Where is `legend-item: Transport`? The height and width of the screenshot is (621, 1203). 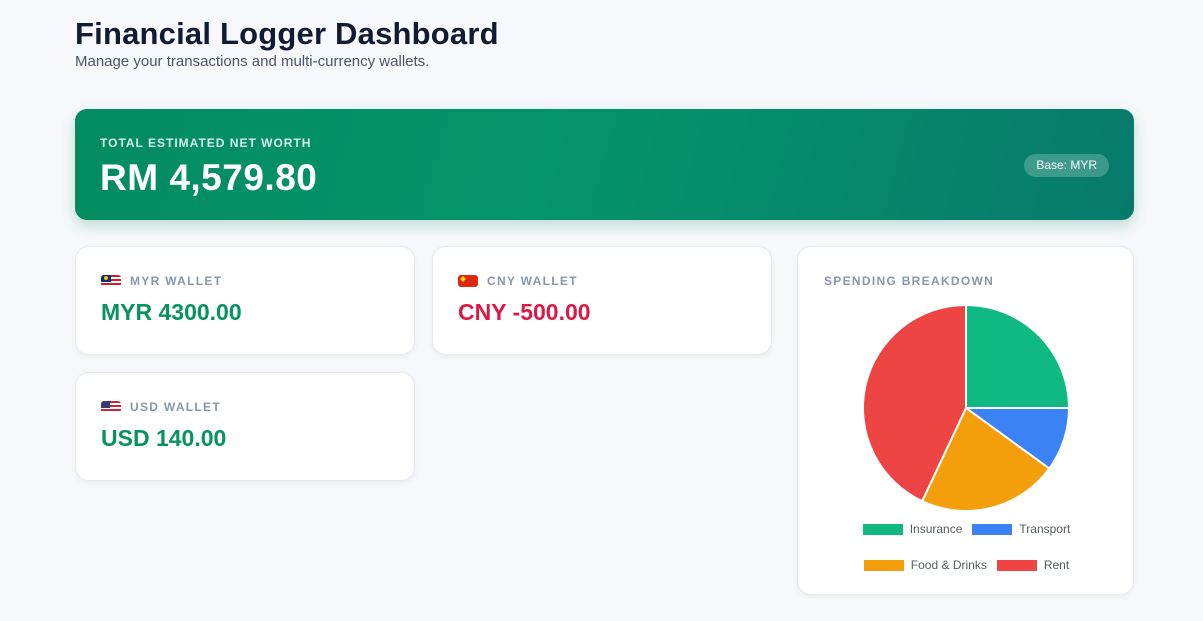
legend-item: Transport is located at coordinates (1021, 529).